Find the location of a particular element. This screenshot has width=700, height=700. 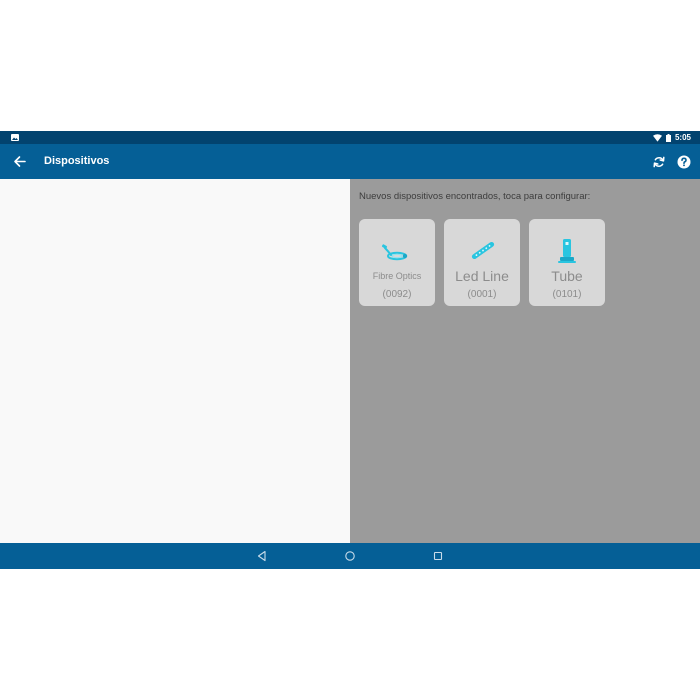

fibre-optics-icon is located at coordinates (394, 252).